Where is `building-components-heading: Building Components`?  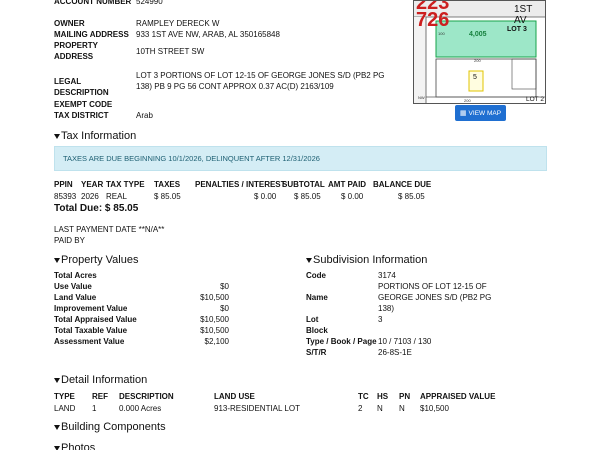 building-components-heading: Building Components is located at coordinates (113, 427).